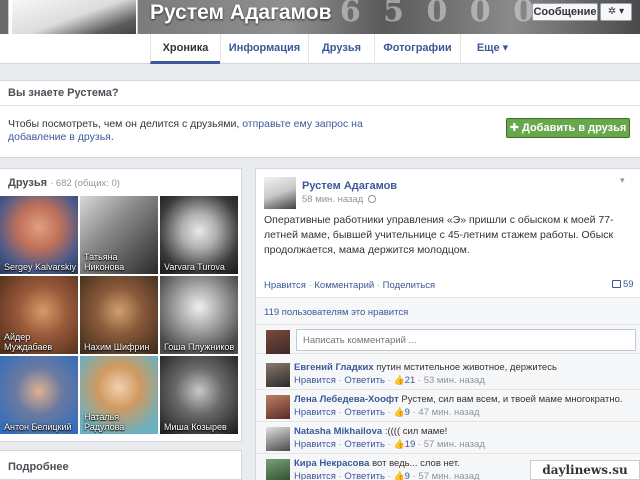 The image size is (640, 480). Describe the element at coordinates (515, 128) in the screenshot. I see `add-friend-icon: ✚` at that location.